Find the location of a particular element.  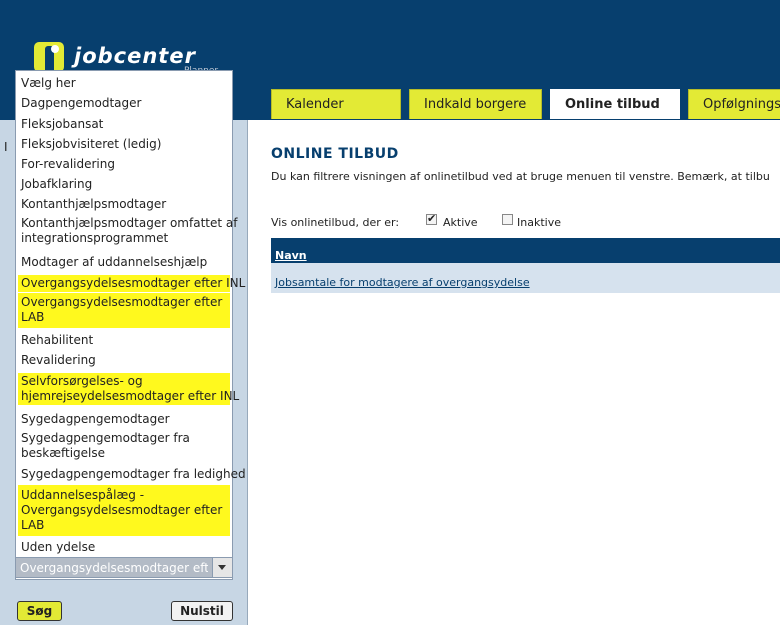

dropdown-option-line2: integrationsprogrammet is located at coordinates (94, 238).